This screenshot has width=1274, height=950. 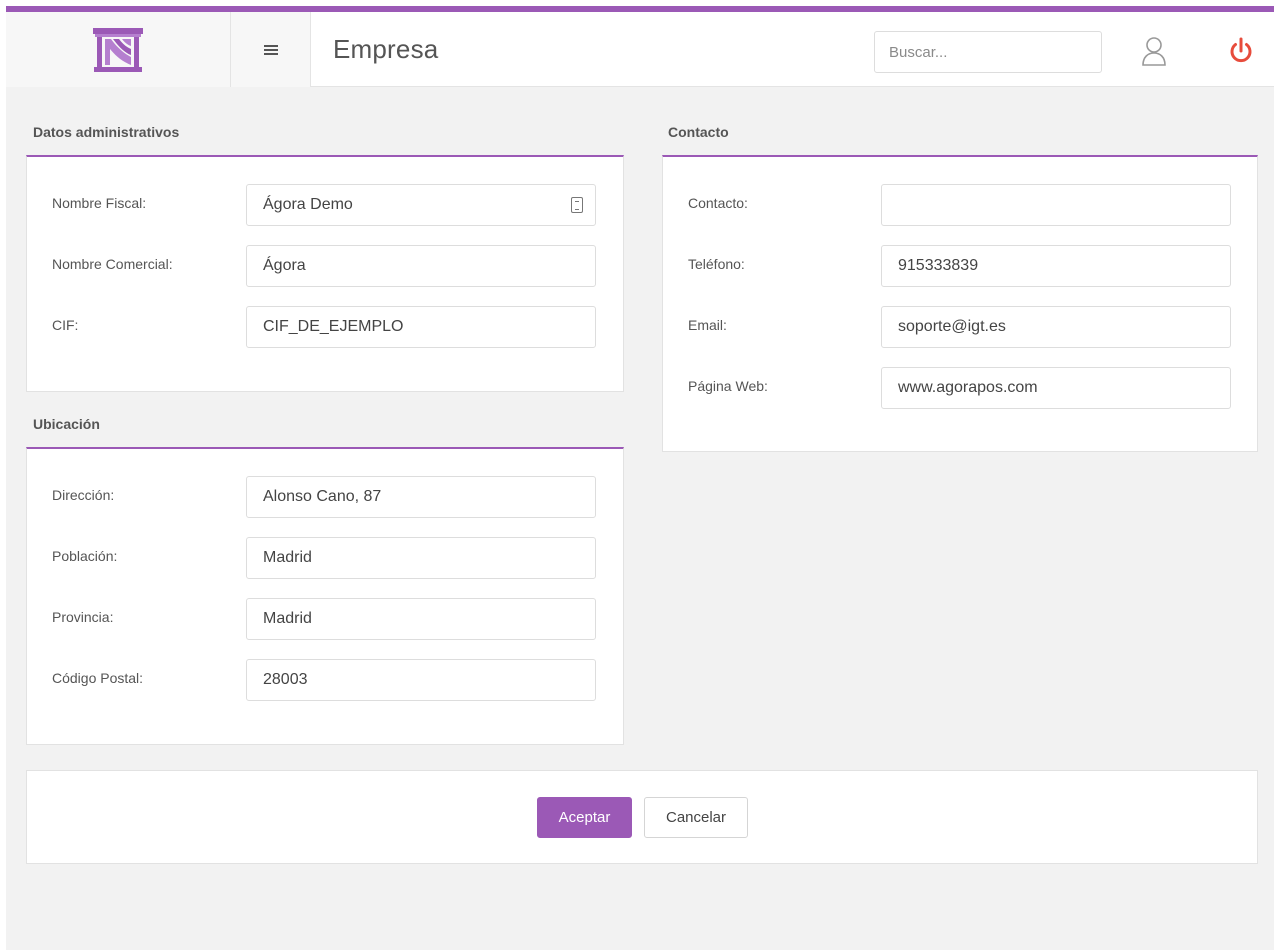 I want to click on columns-logo-icon, so click(x=118, y=49).